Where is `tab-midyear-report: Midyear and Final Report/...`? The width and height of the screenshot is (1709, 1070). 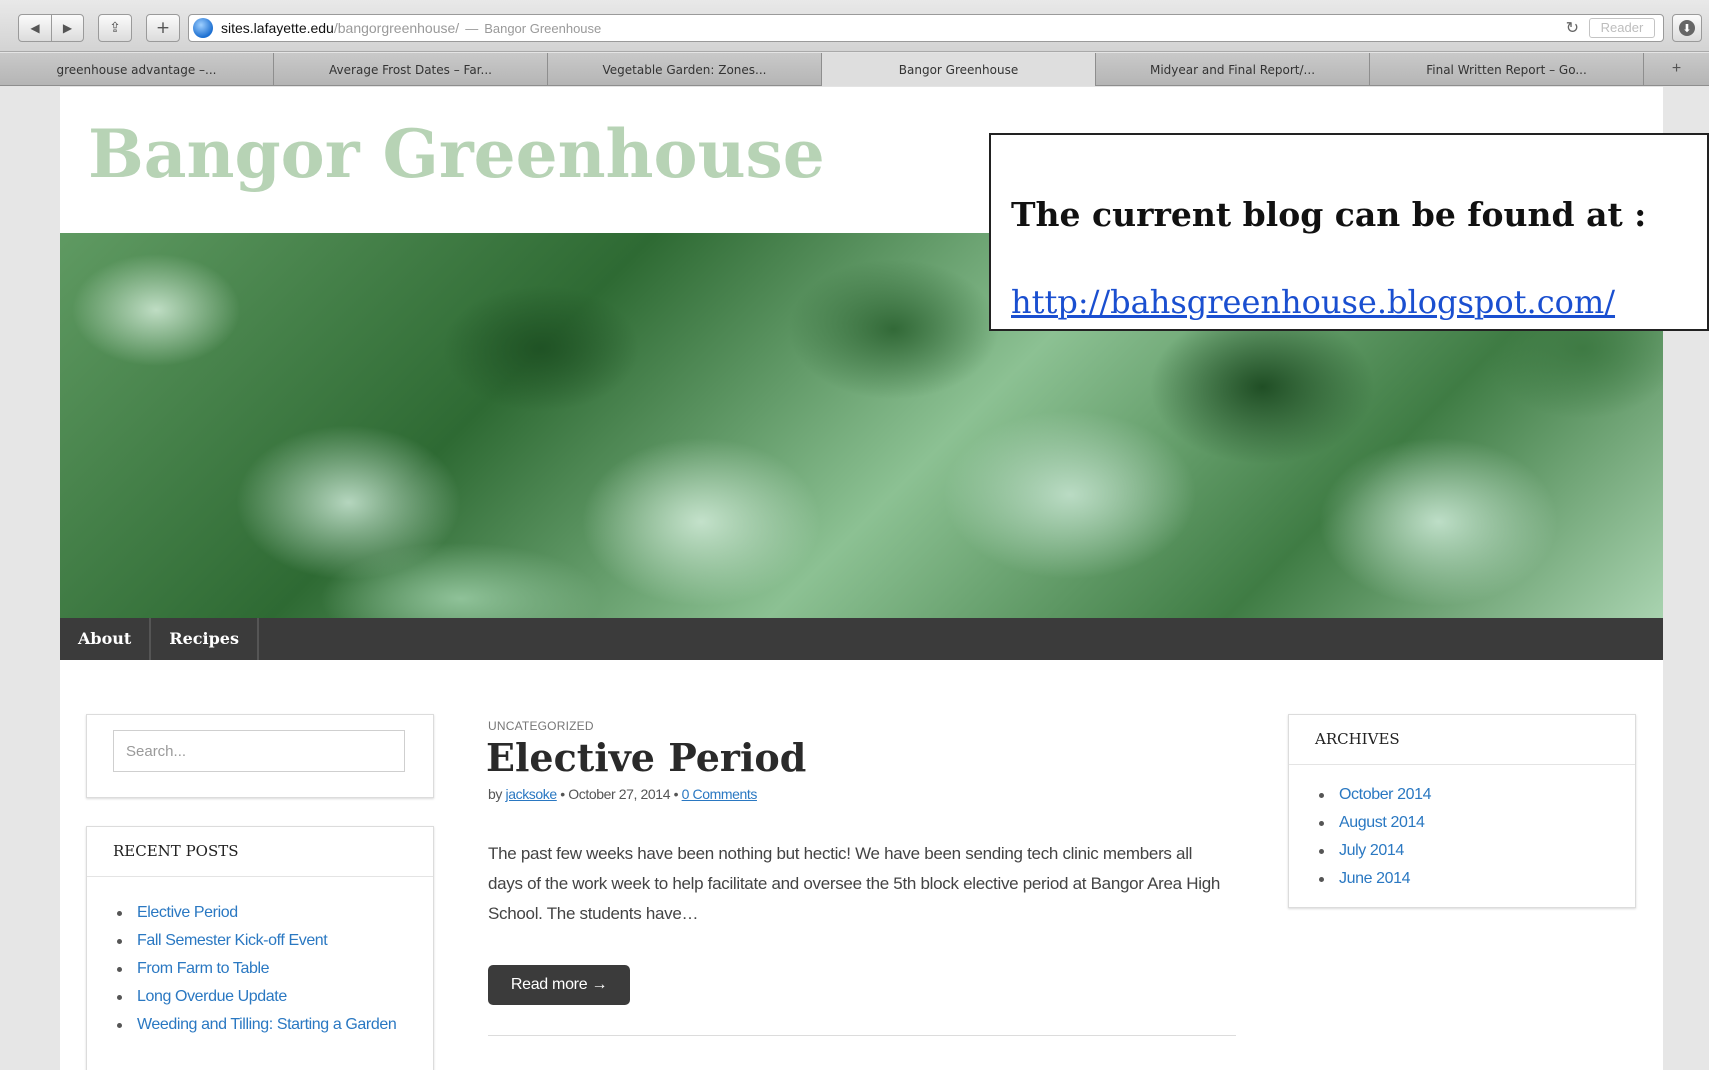 tab-midyear-report: Midyear and Final Report/... is located at coordinates (1233, 69).